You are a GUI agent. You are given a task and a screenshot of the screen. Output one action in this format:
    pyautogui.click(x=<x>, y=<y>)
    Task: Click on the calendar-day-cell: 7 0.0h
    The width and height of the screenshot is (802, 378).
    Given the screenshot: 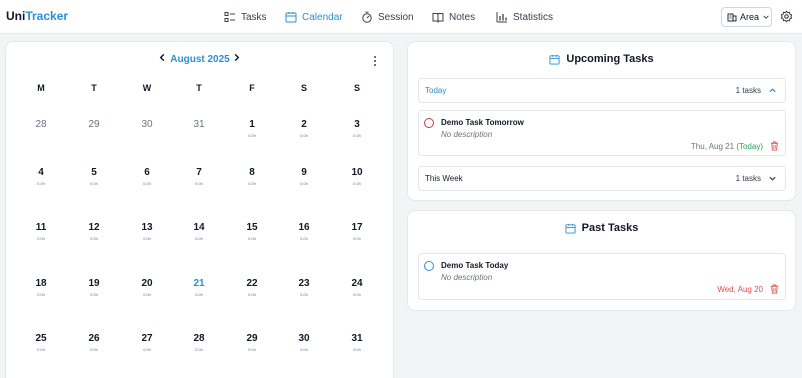 What is the action you would take?
    pyautogui.click(x=199, y=176)
    